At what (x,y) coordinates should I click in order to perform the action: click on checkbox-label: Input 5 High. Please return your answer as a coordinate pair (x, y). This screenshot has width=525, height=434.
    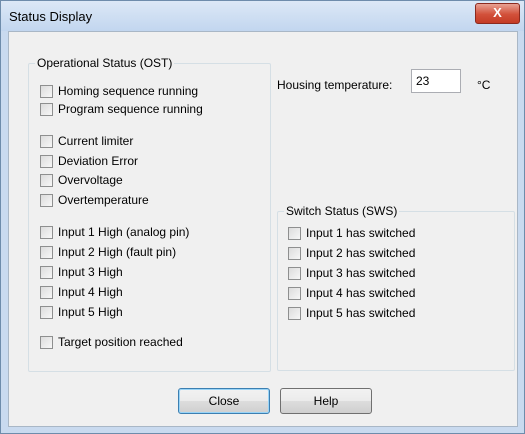
    Looking at the image, I should click on (90, 312).